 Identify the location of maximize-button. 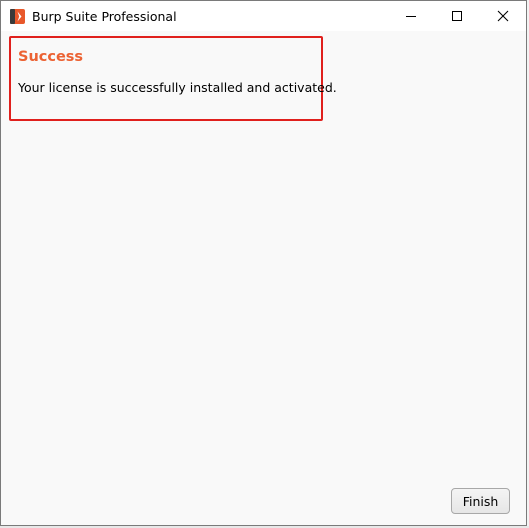
(457, 16).